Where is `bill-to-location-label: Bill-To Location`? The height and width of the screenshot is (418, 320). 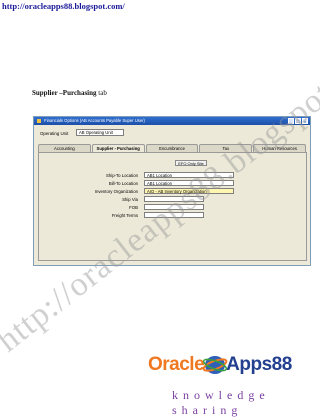 bill-to-location-label: Bill-To Location is located at coordinates (123, 183).